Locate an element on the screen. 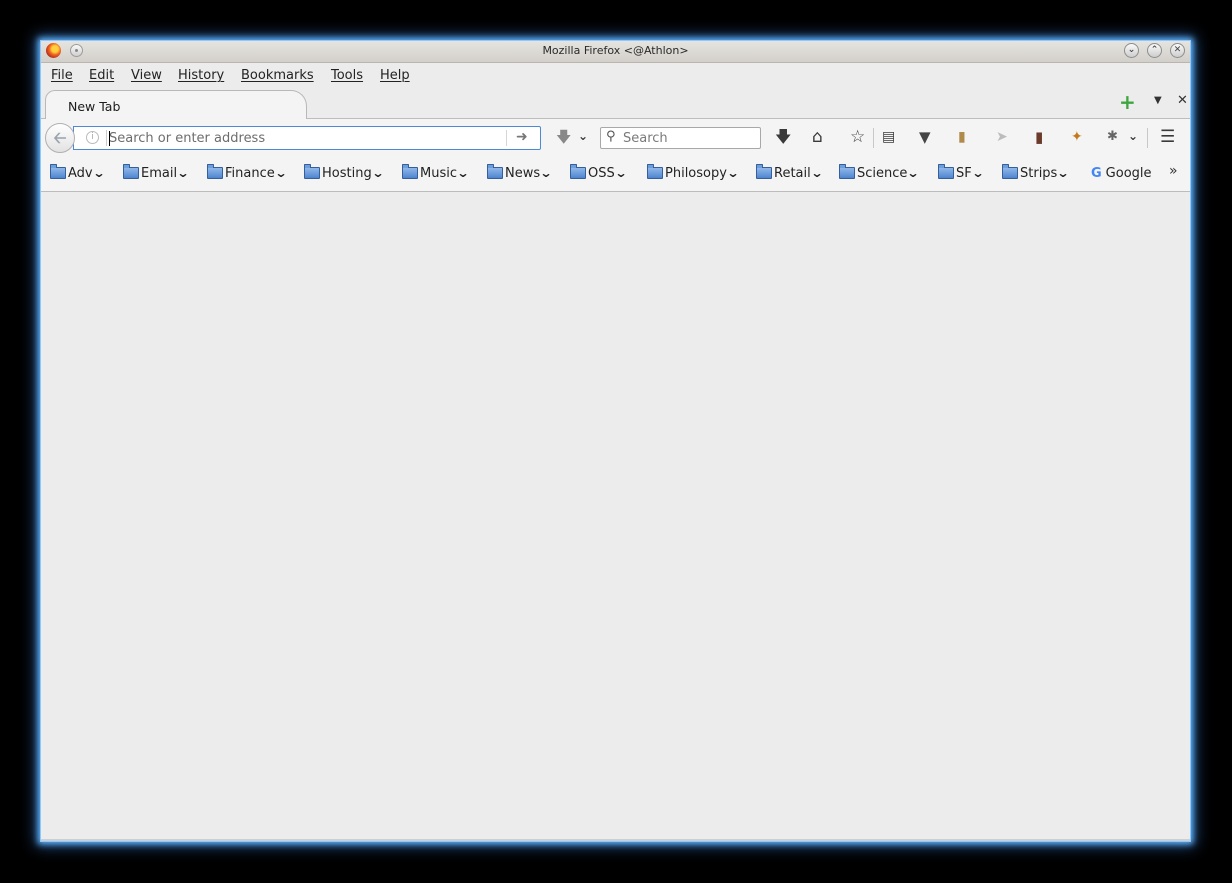 Image resolution: width=1232 pixels, height=883 pixels. pocket-icon: ▼ is located at coordinates (925, 137).